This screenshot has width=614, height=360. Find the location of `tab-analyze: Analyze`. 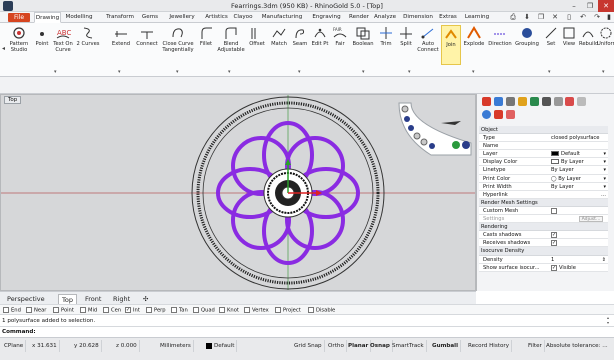

tab-analyze: Analyze is located at coordinates (385, 17).